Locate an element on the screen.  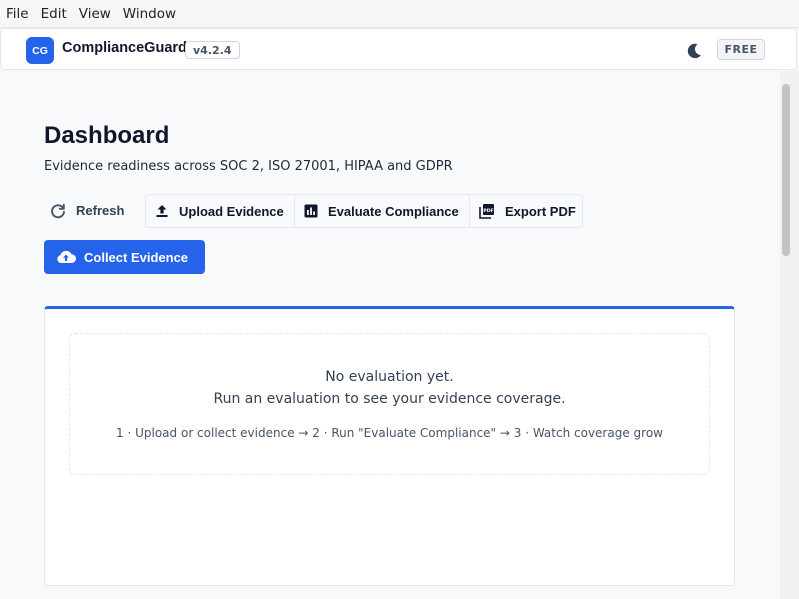
upload-evidence-label: Upload Evidence is located at coordinates (231, 211).